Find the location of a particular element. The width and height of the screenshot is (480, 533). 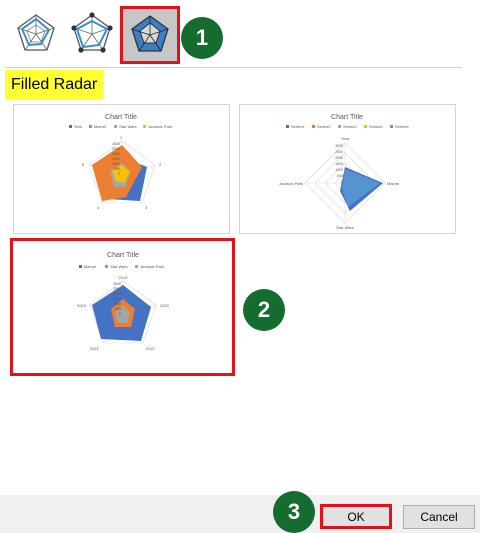

filled-radar-type-button is located at coordinates (150, 35).